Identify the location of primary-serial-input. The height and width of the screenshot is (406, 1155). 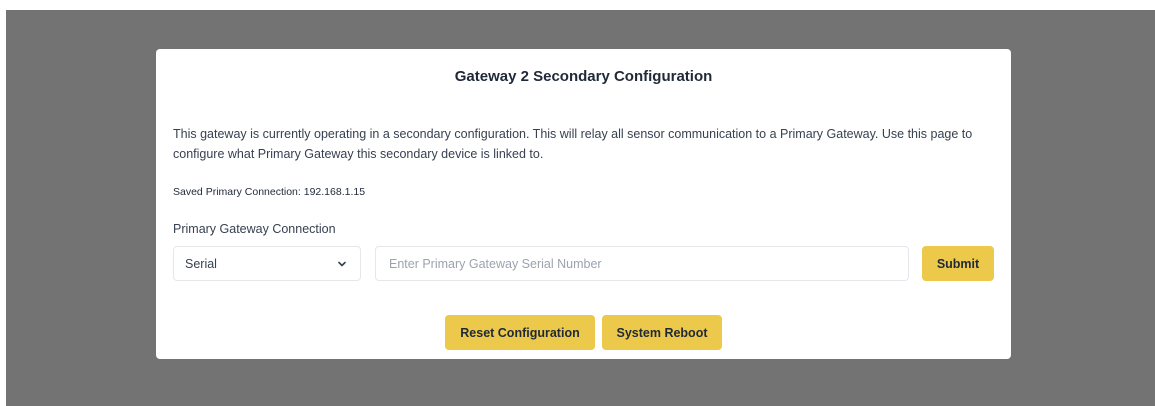
(642, 263).